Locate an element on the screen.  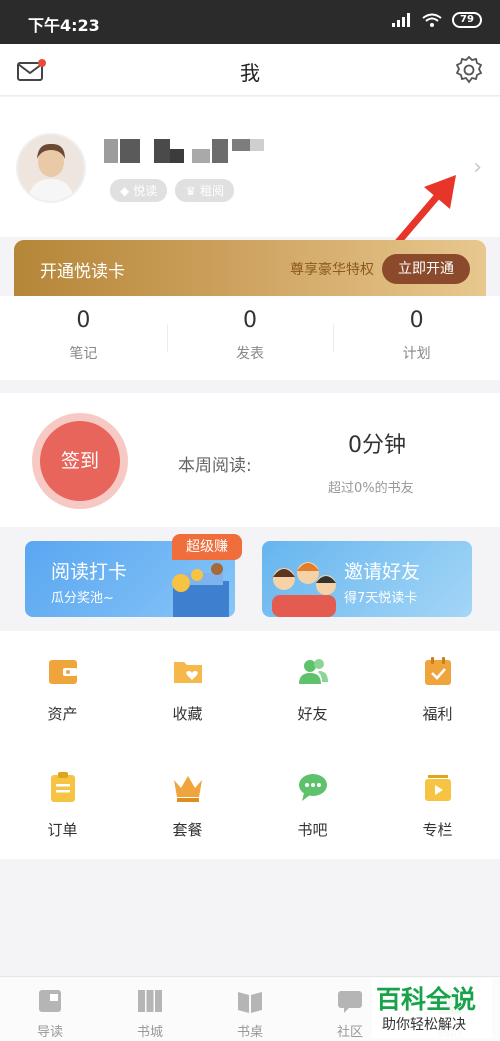
vip-sub: 尊享豪华特权 is located at coordinates (332, 270).